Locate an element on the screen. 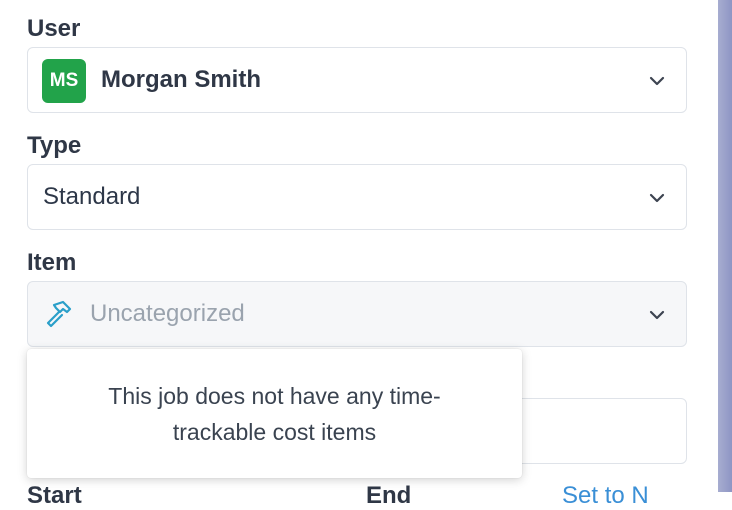 This screenshot has height=510, width=732. avatar: MS is located at coordinates (64, 81).